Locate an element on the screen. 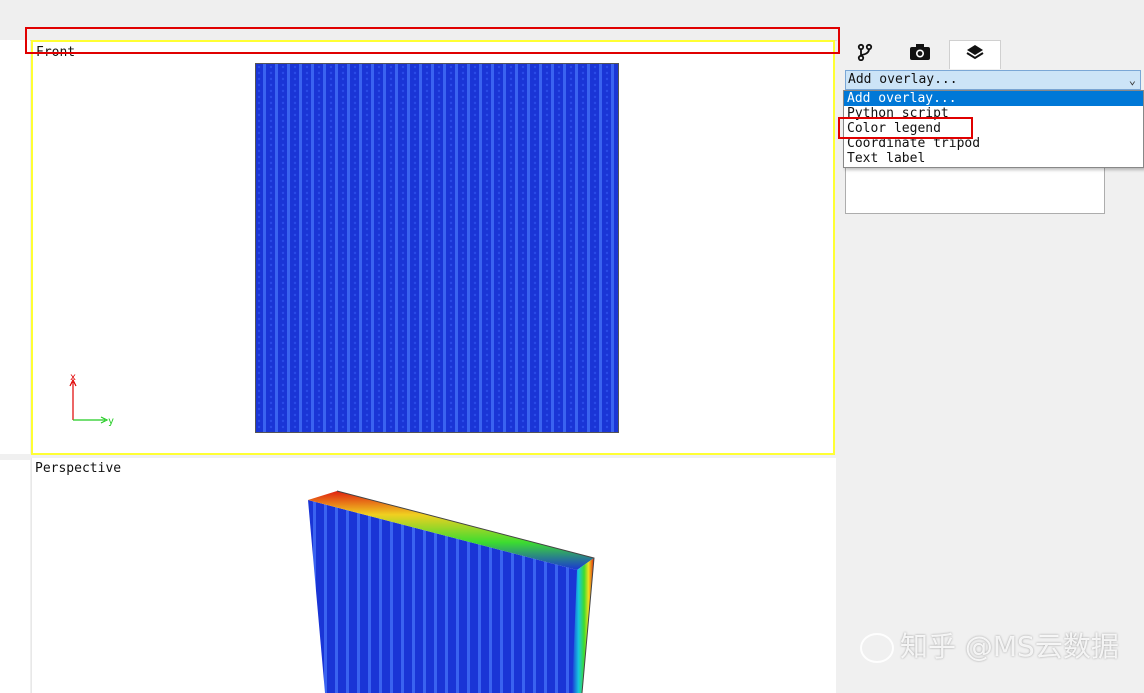 This screenshot has width=1144, height=693. tab-overlays is located at coordinates (975, 54).